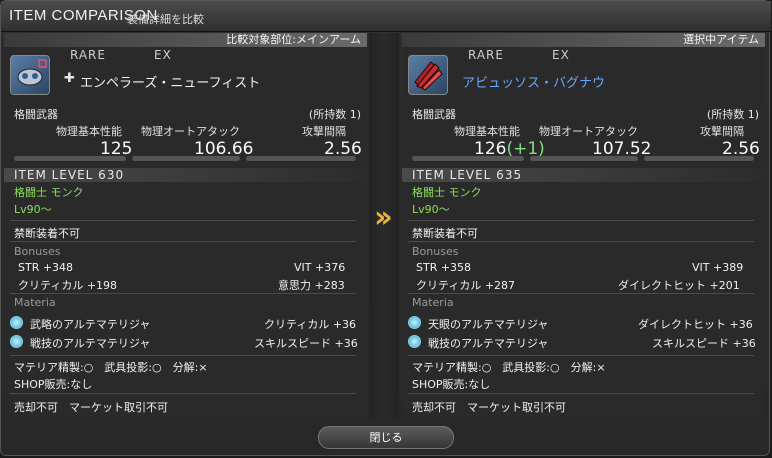 Image resolution: width=772 pixels, height=458 pixels. I want to click on item-level: ITEM LEVEL 630, so click(69, 175).